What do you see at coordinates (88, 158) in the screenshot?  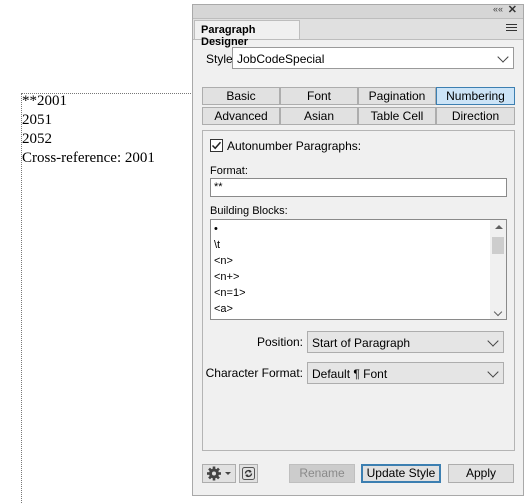 I see `doc-line: Cross-reference: 2001` at bounding box center [88, 158].